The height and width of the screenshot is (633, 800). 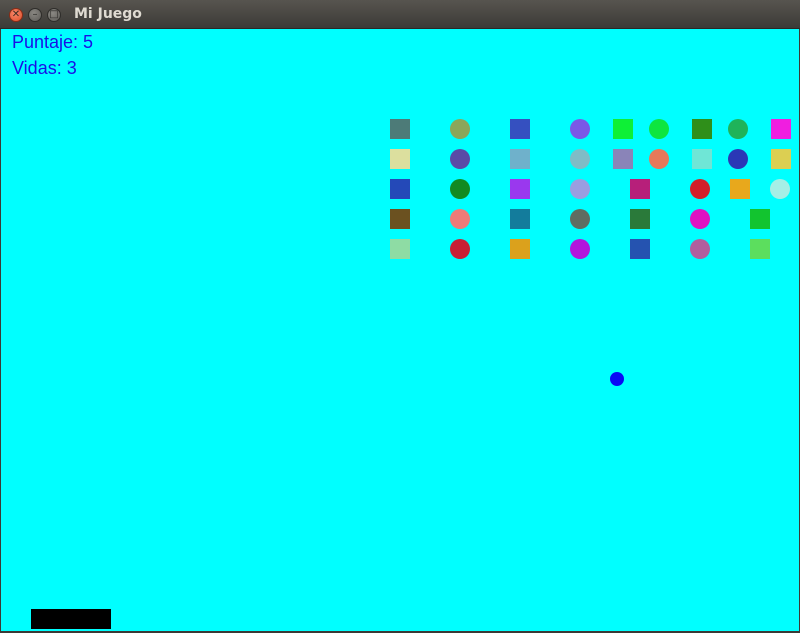 I want to click on score-label: Puntaje: 5, so click(x=53, y=42).